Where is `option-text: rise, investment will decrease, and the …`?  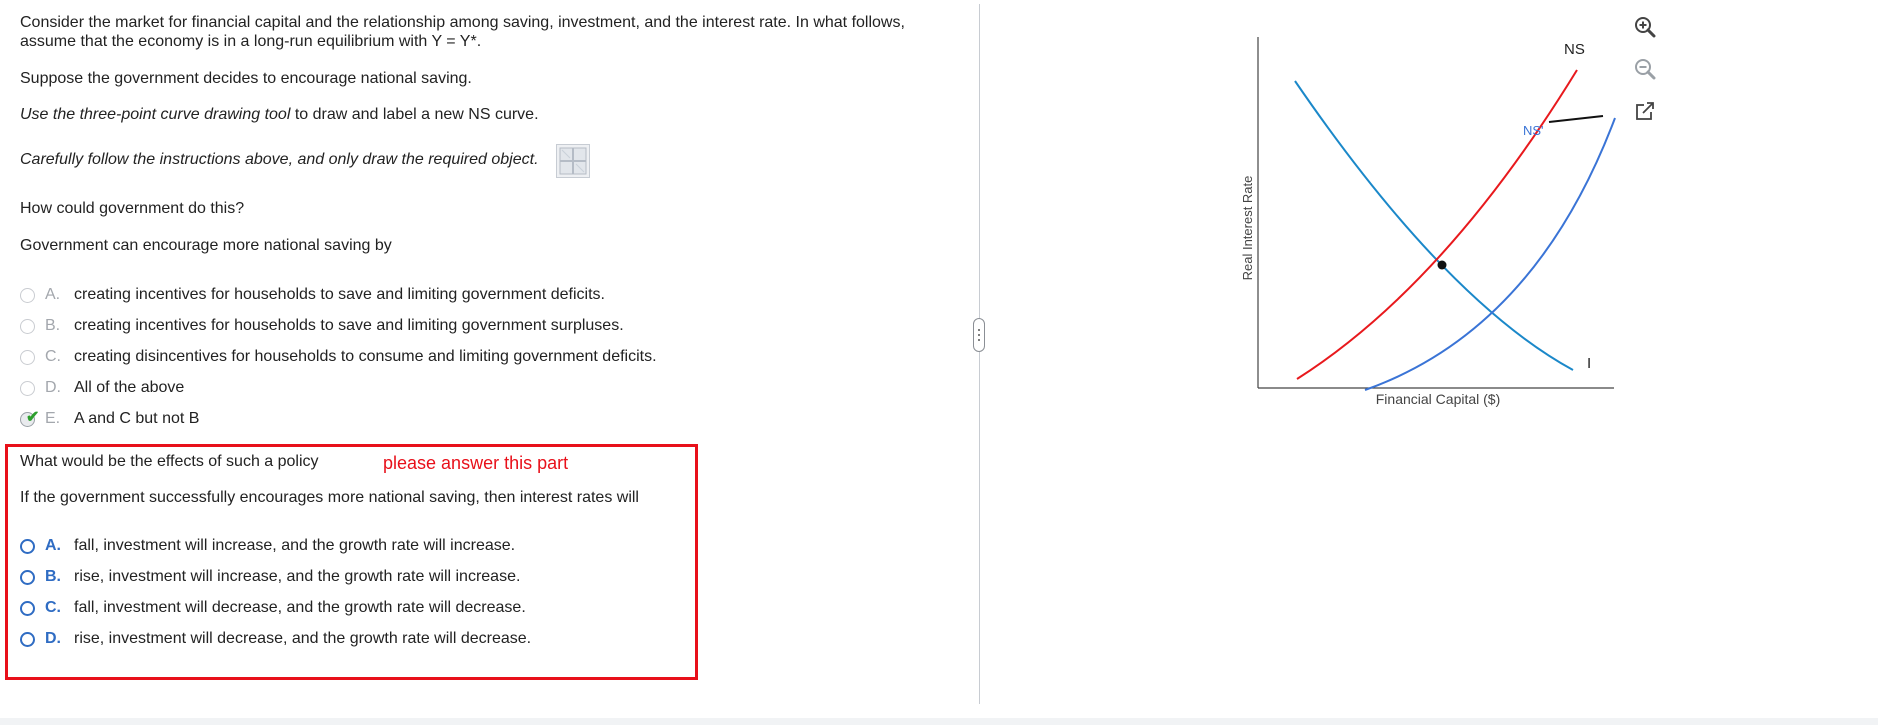 option-text: rise, investment will decrease, and the … is located at coordinates (303, 638).